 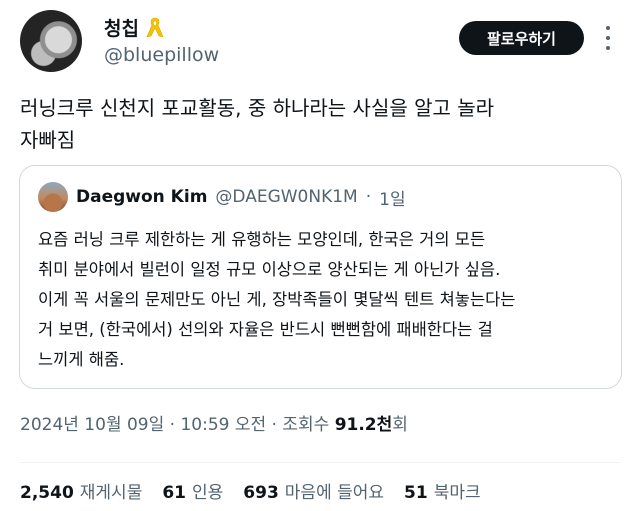 I want to click on bookmarks-stat: 51 북마크, so click(x=442, y=490).